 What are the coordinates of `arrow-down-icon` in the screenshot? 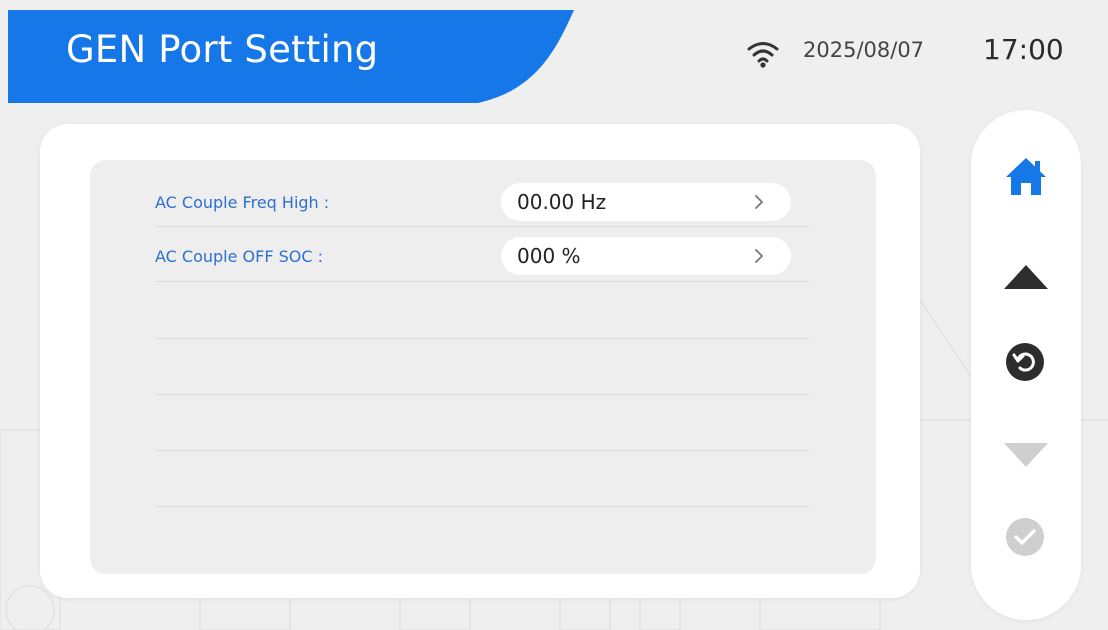 It's located at (1026, 455).